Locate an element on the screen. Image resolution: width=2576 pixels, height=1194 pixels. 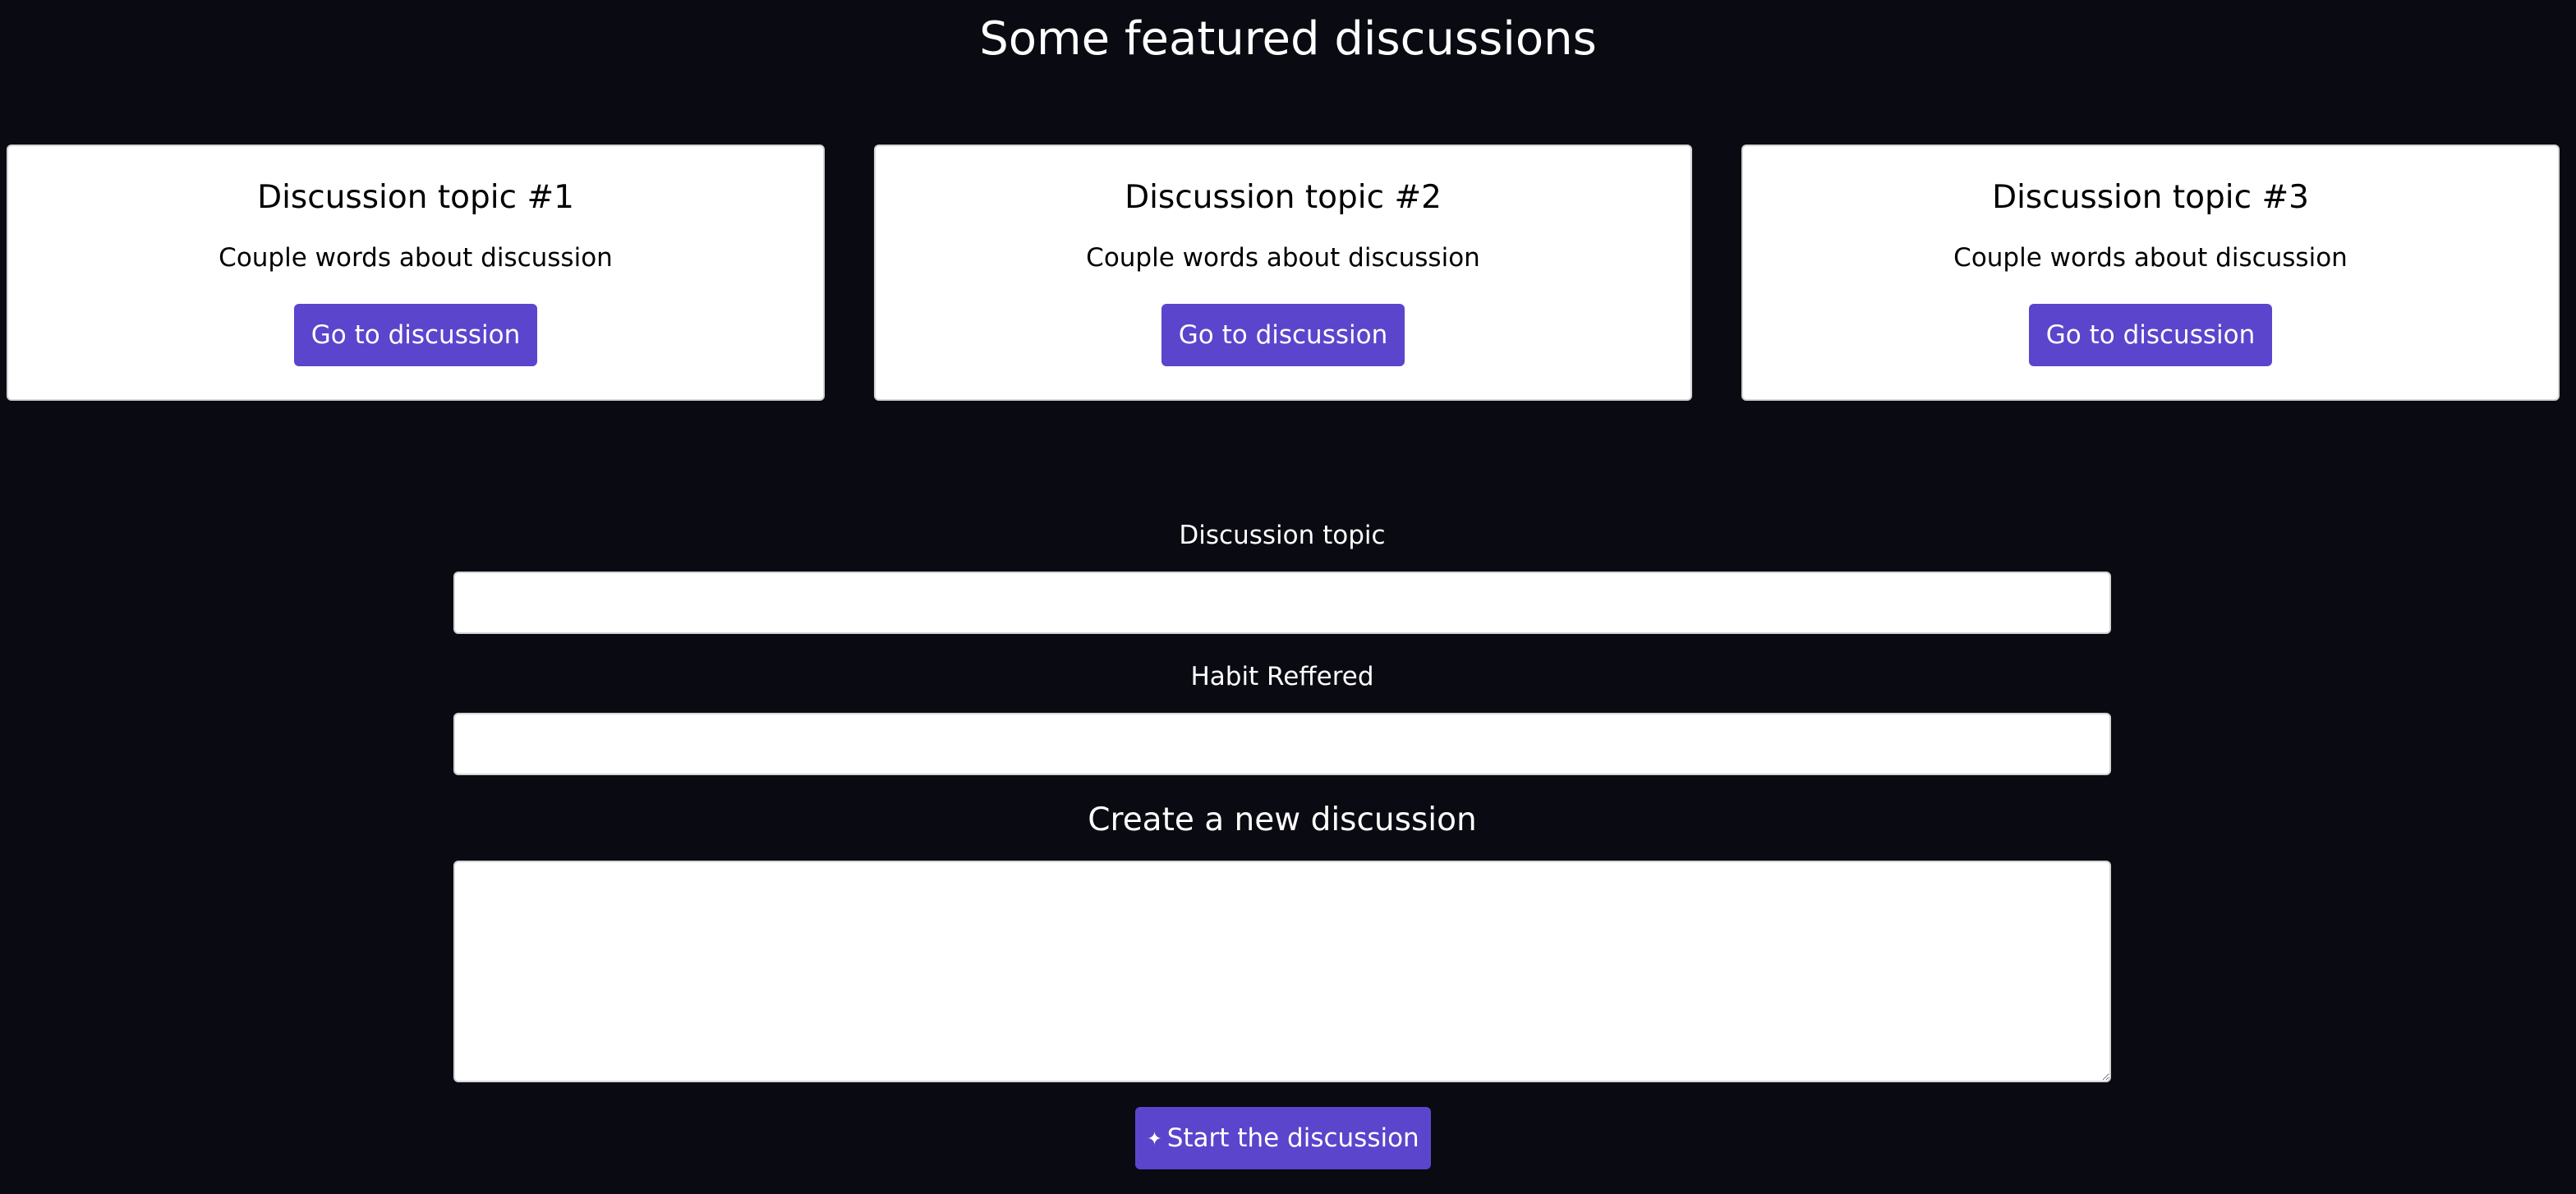
discussion-body-textarea is located at coordinates (1282, 972).